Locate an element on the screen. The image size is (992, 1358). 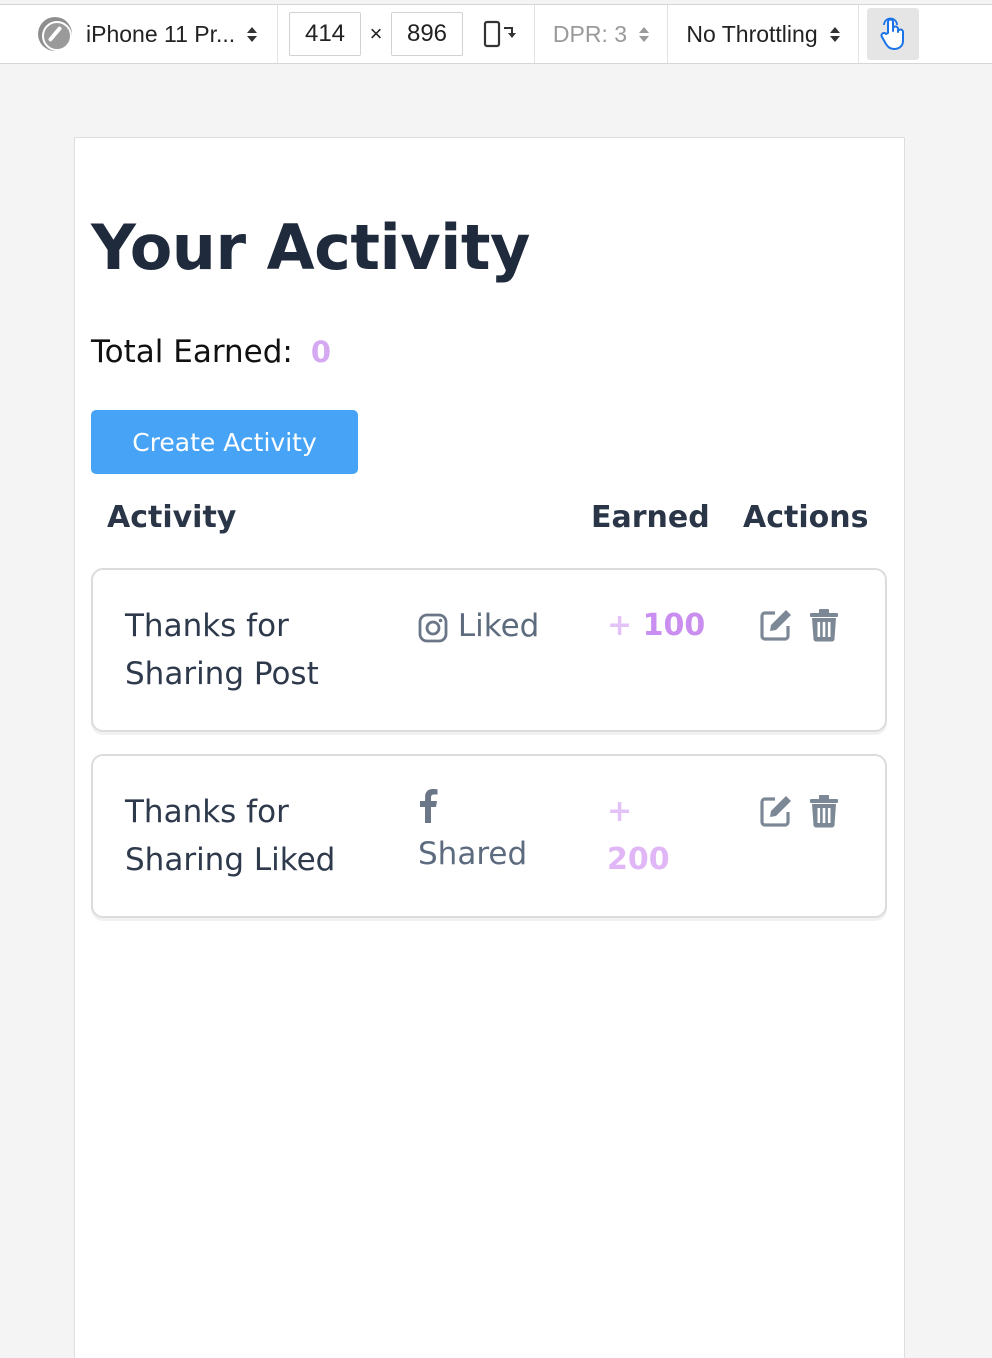
touch-simulation-button is located at coordinates (893, 34).